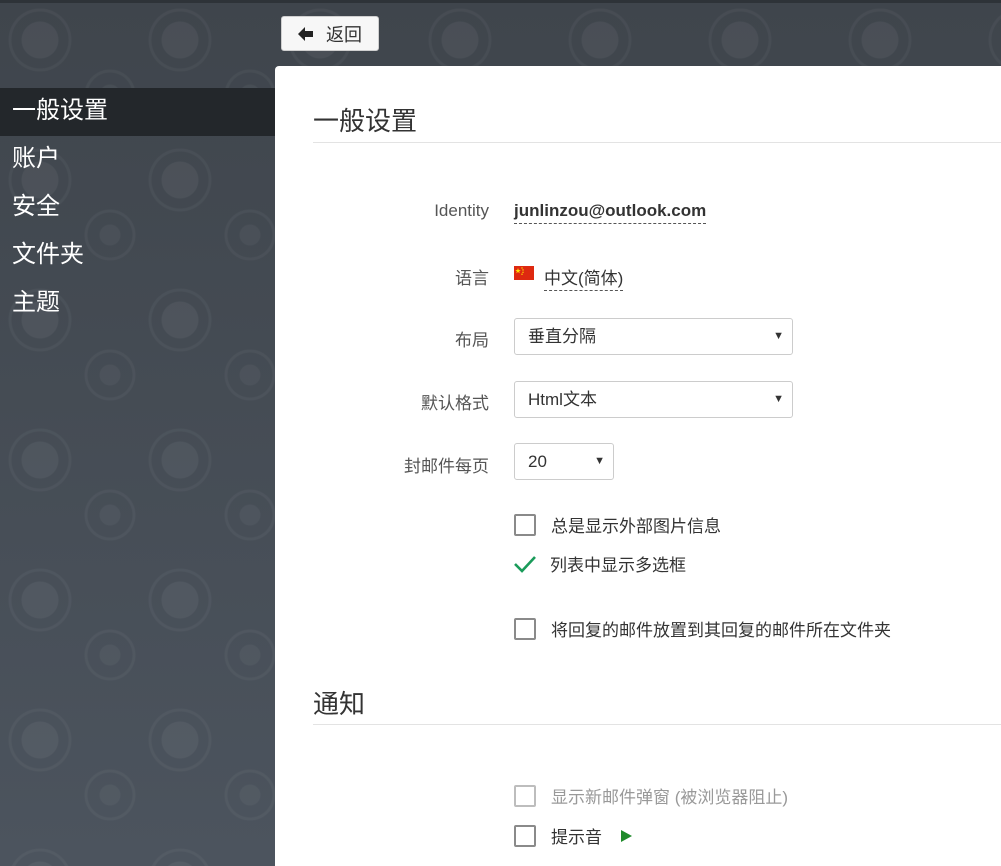 This screenshot has height=866, width=1001. I want to click on sound-checkbox, so click(525, 835).